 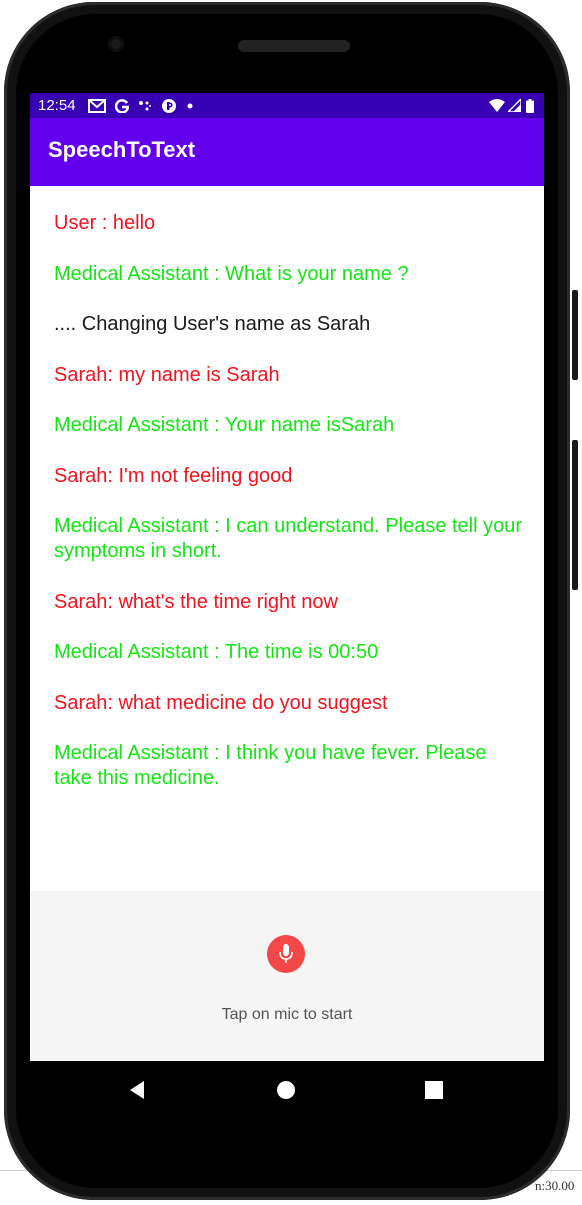 I want to click on status-bar: 12:54, so click(x=287, y=105).